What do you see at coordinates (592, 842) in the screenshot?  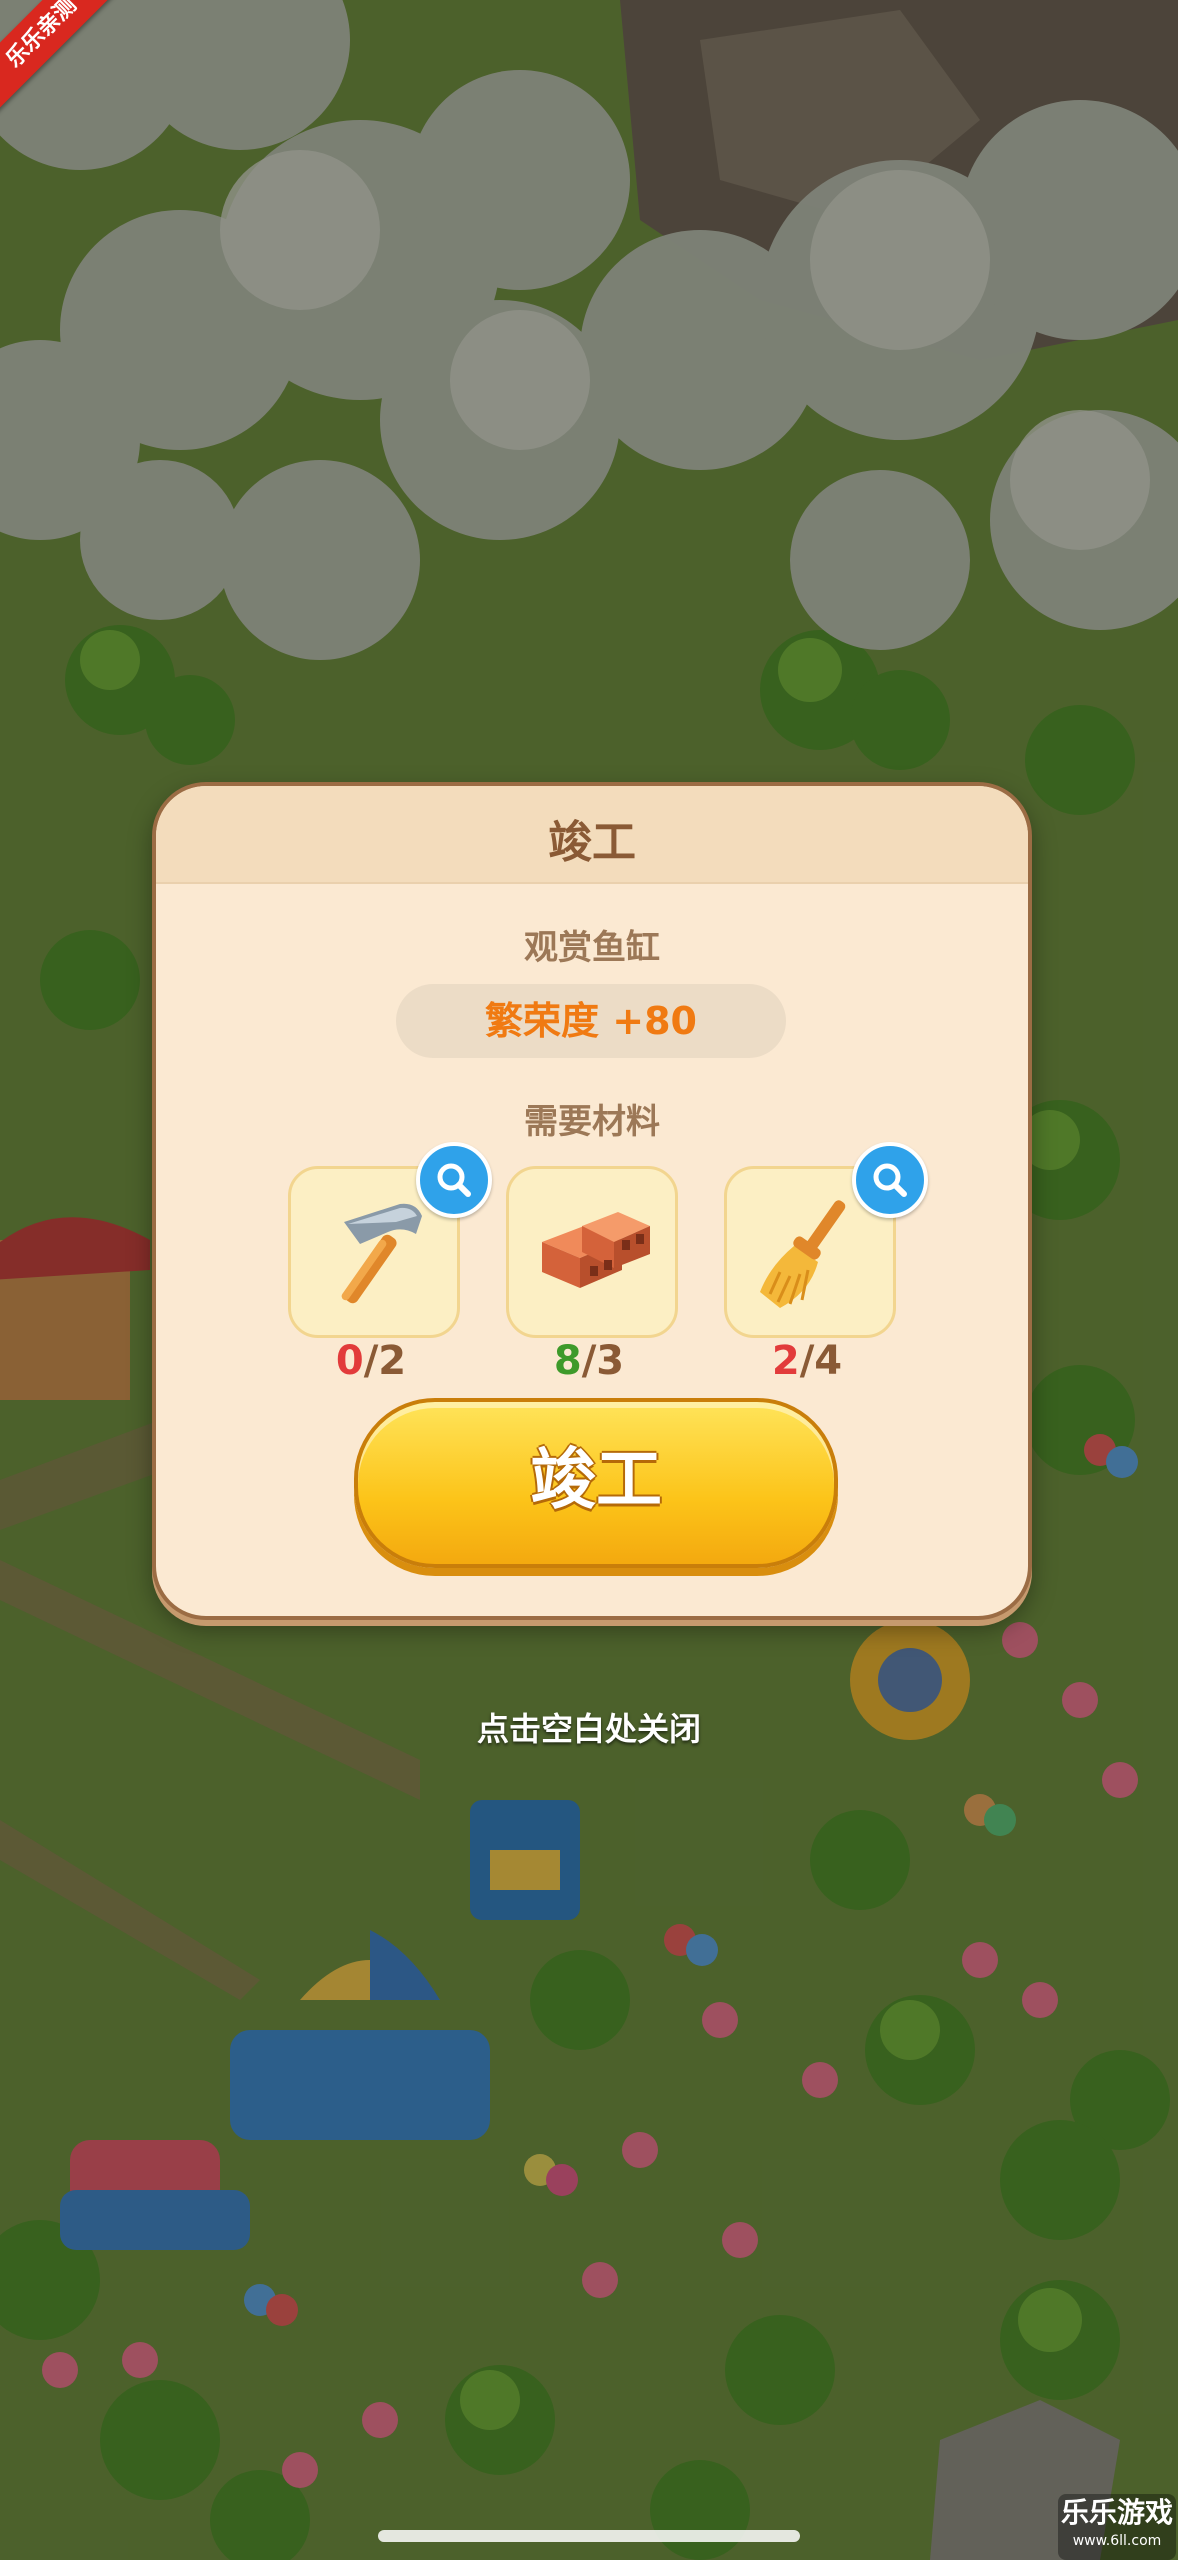 I see `dialog-title: 竣工` at bounding box center [592, 842].